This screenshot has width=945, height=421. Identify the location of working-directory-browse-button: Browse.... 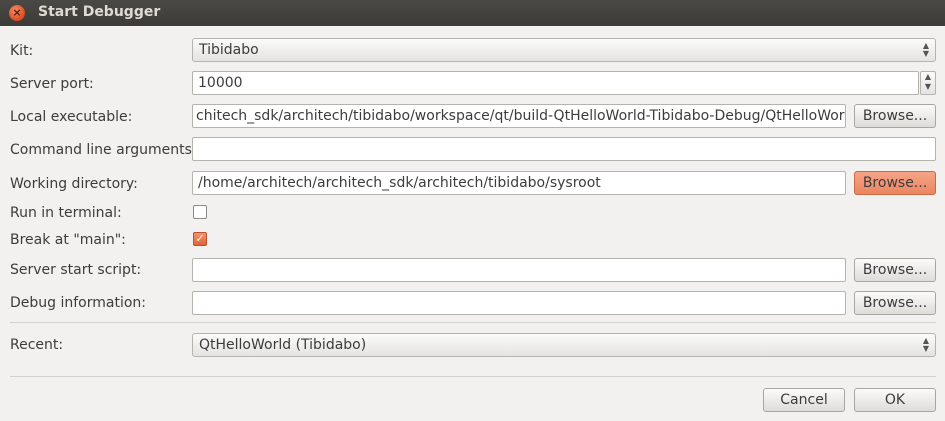
(895, 183).